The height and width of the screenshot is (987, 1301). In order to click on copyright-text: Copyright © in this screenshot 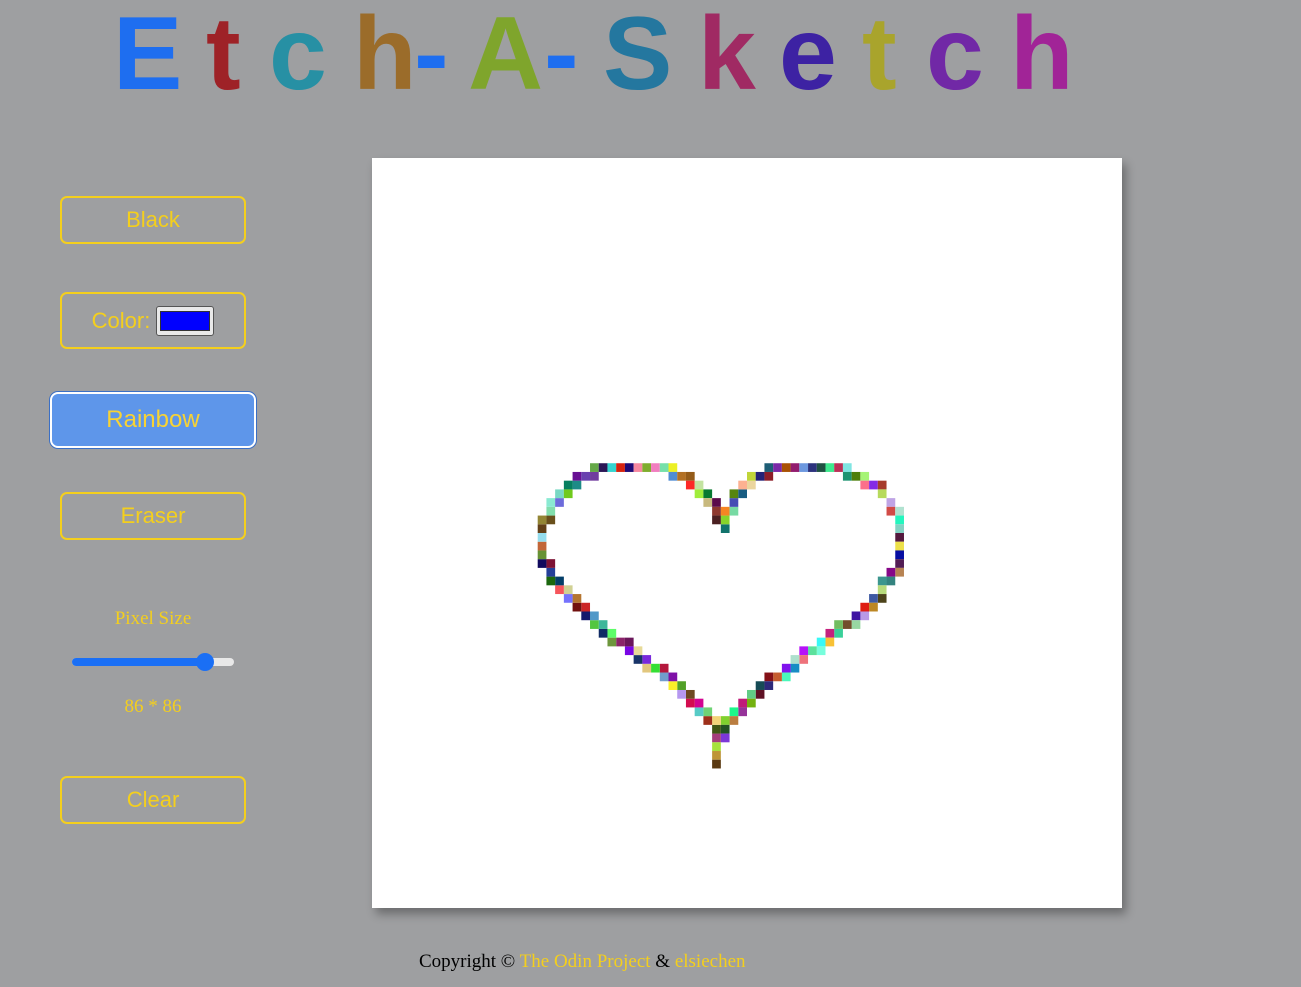, I will do `click(467, 961)`.